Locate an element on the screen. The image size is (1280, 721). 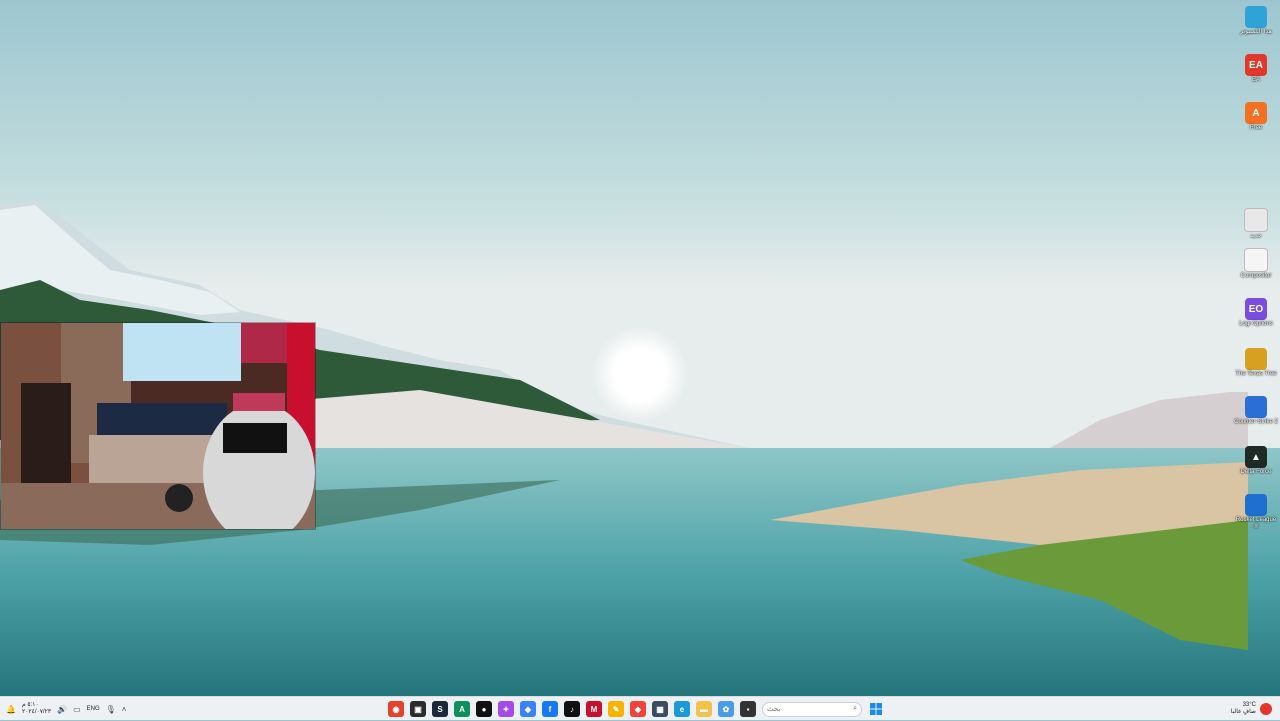
desktop-icon-label: Free is located at coordinates (1256, 128).